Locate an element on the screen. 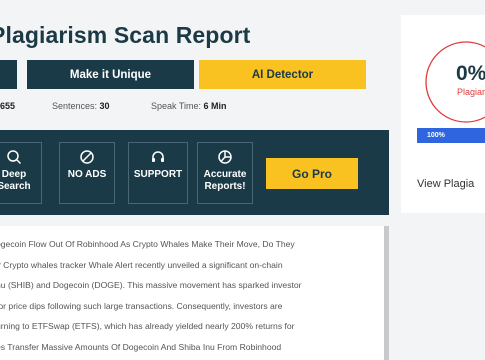  word-count: 655 is located at coordinates (7, 106).